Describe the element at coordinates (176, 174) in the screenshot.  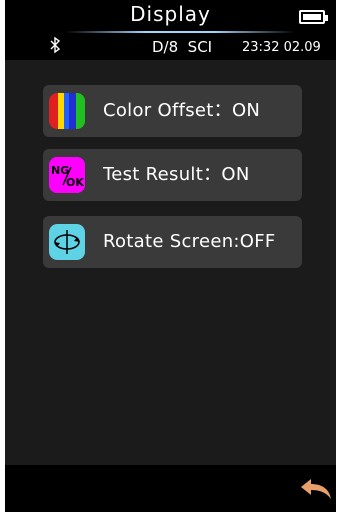
I see `menu-item-label: Test Result：ON` at that location.